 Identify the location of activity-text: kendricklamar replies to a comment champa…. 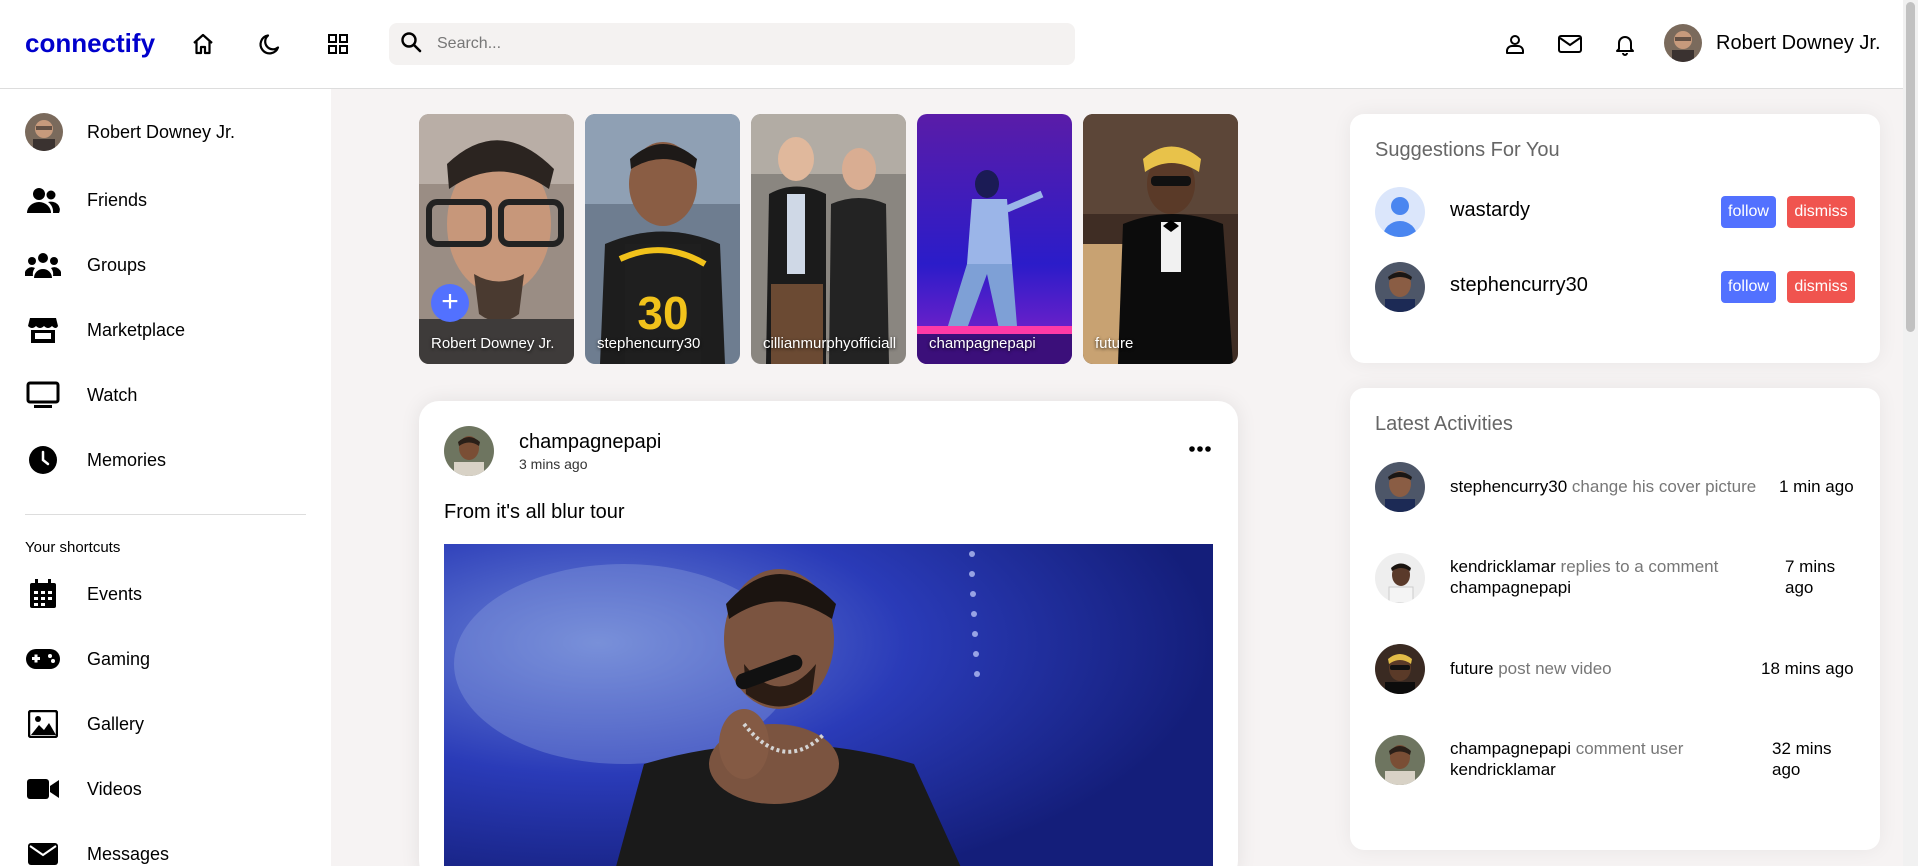
(1584, 577).